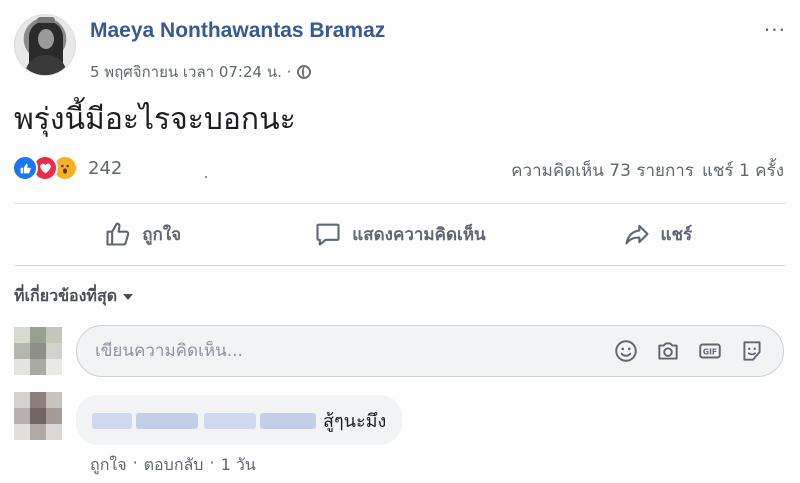 The image size is (800, 483). What do you see at coordinates (66, 295) in the screenshot?
I see `sort-label: ที่เกี่ยวข้องที่สุด` at bounding box center [66, 295].